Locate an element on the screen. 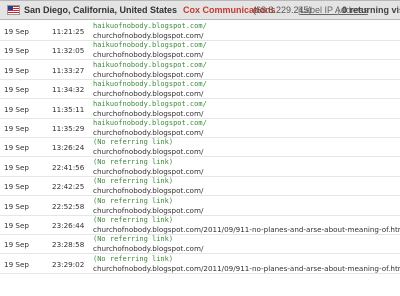 Image resolution: width=400 pixels, height=296 pixels. visit-time: 11:32:05 is located at coordinates (68, 51).